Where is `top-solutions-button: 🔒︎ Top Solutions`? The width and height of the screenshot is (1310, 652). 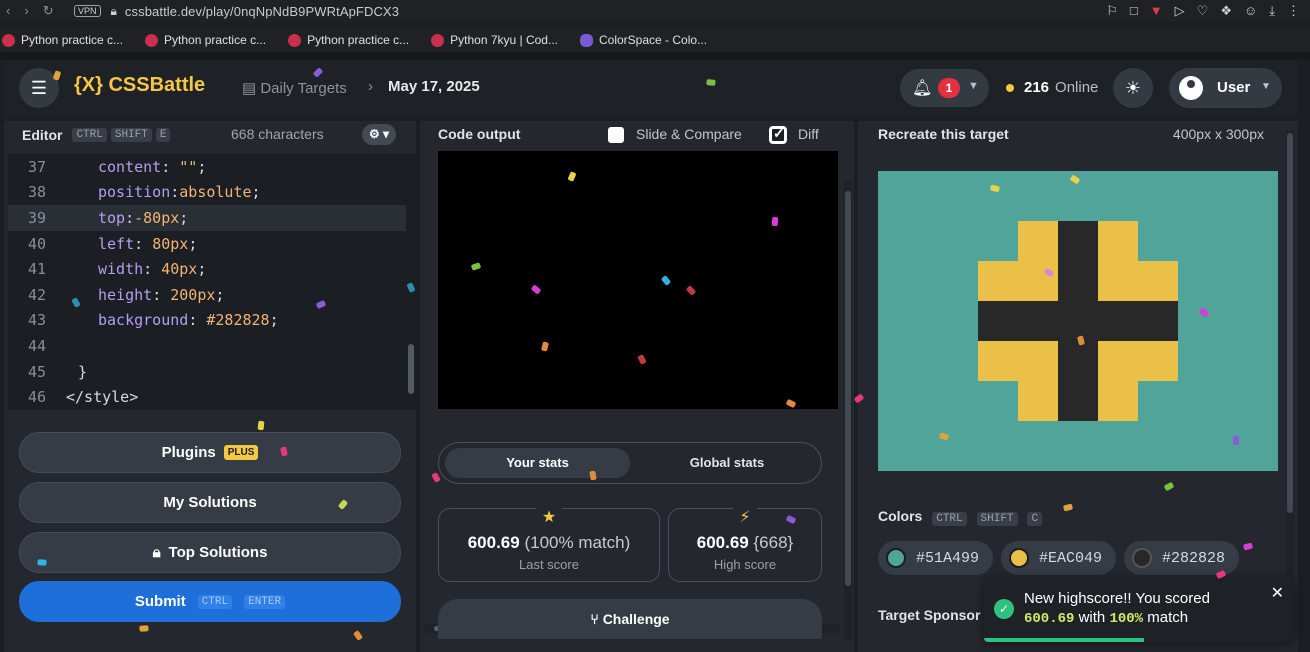 top-solutions-button: 🔒︎ Top Solutions is located at coordinates (210, 552).